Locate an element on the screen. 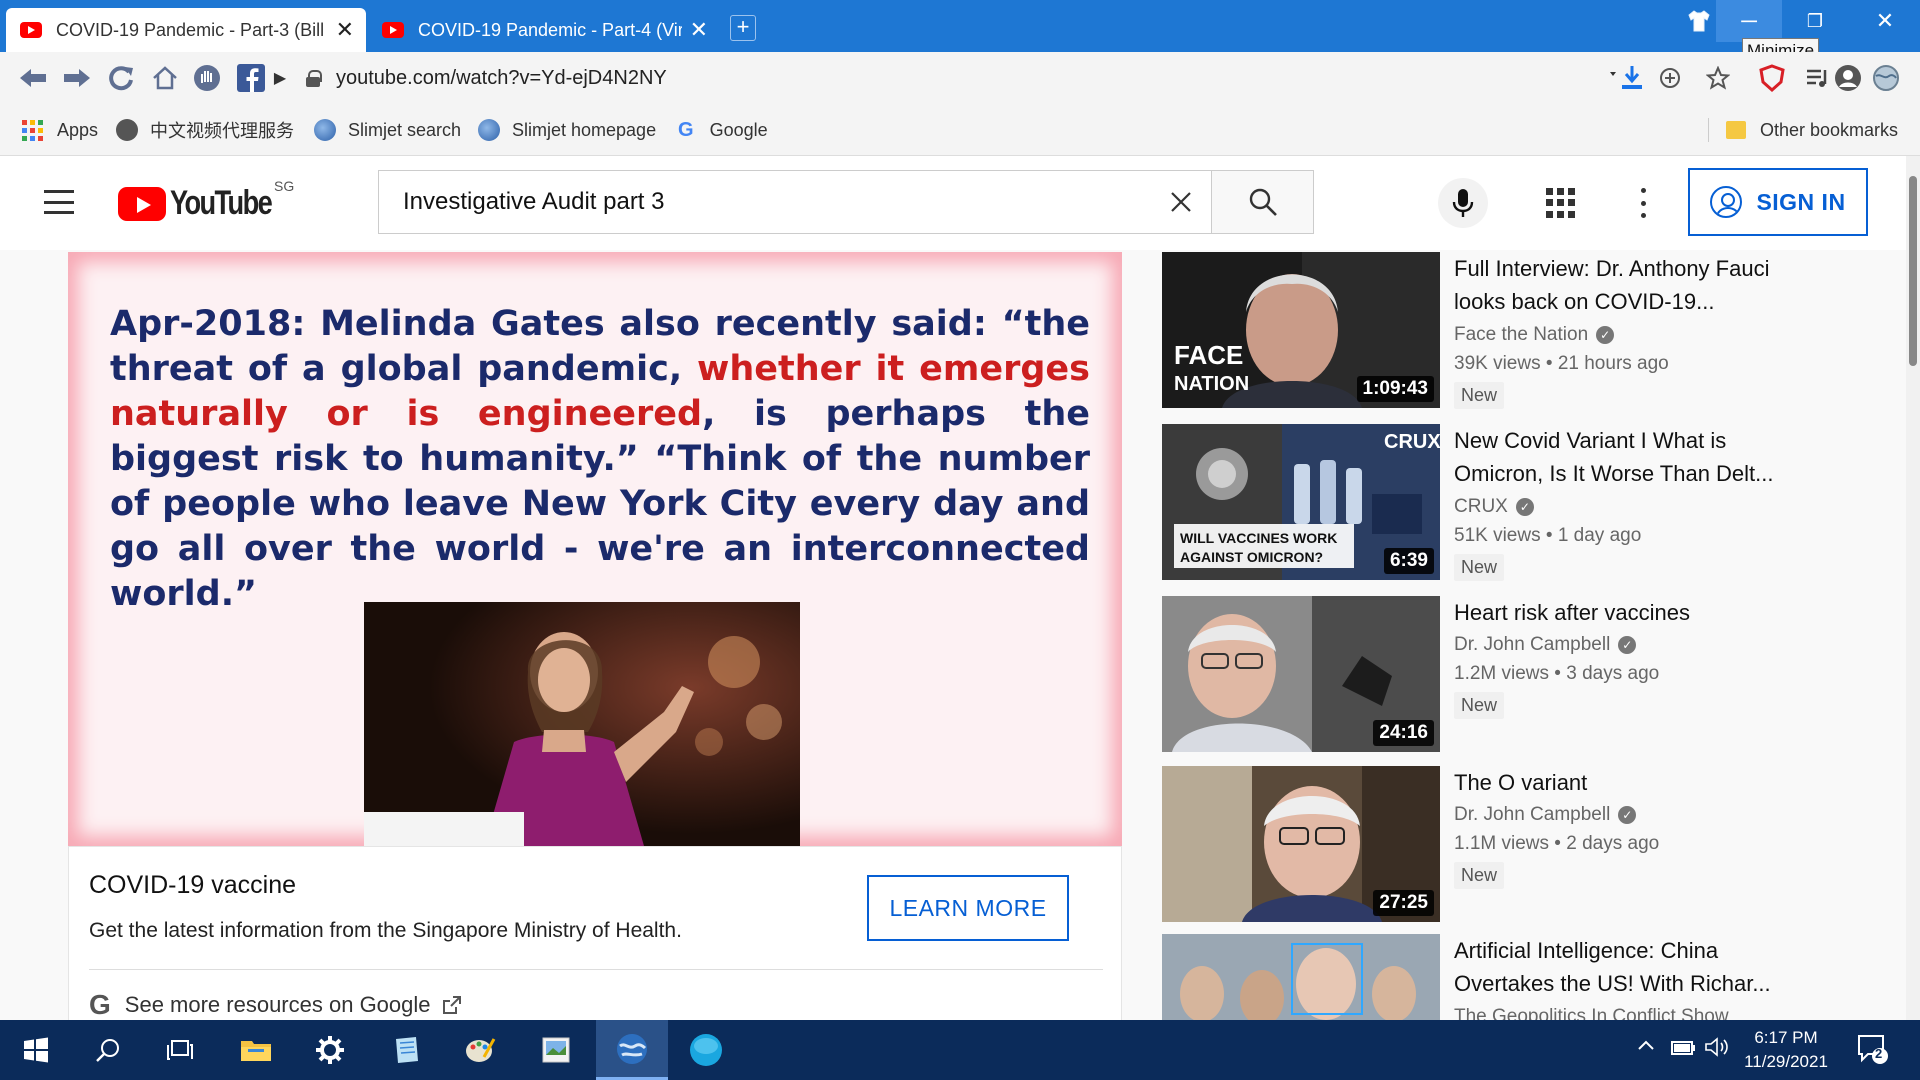 This screenshot has width=1920, height=1080. sign-in-button: SIGN IN is located at coordinates (1778, 202).